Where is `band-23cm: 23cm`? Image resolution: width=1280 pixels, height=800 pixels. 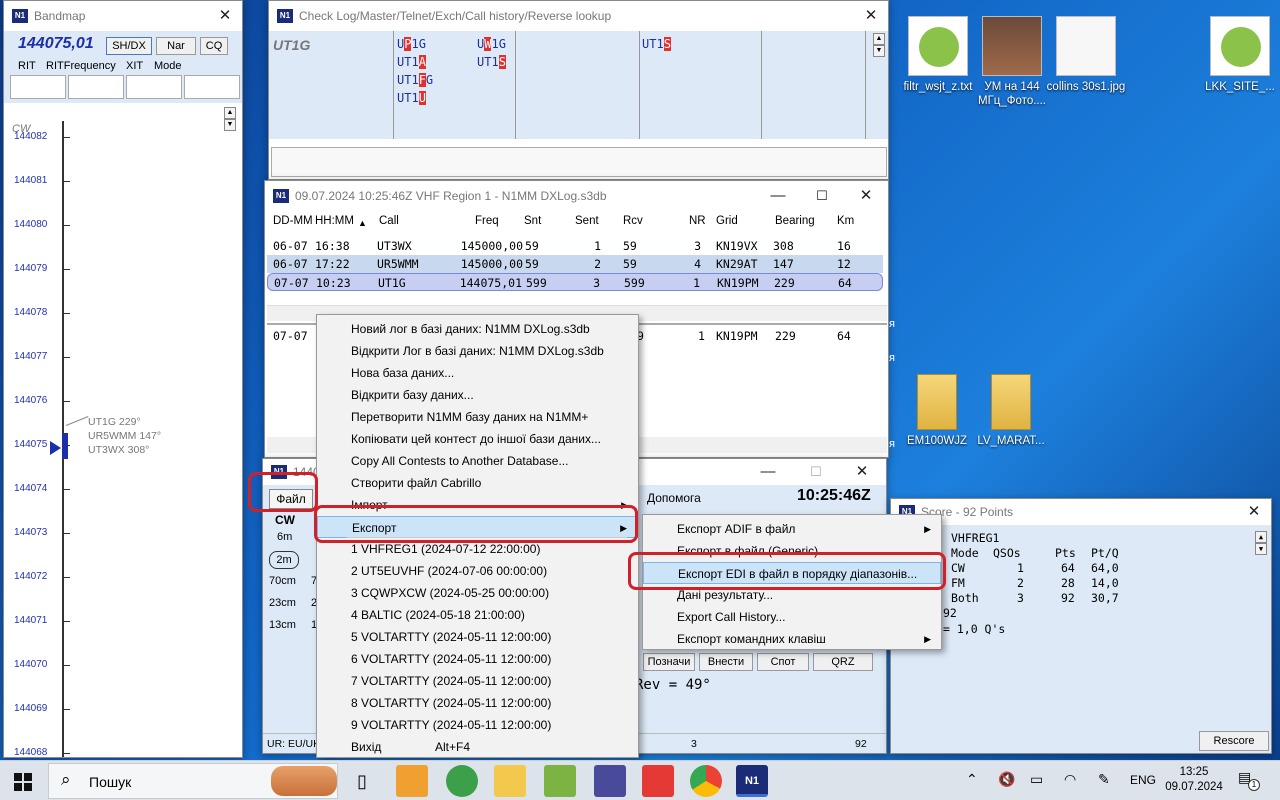
band-23cm: 23cm is located at coordinates (282, 603).